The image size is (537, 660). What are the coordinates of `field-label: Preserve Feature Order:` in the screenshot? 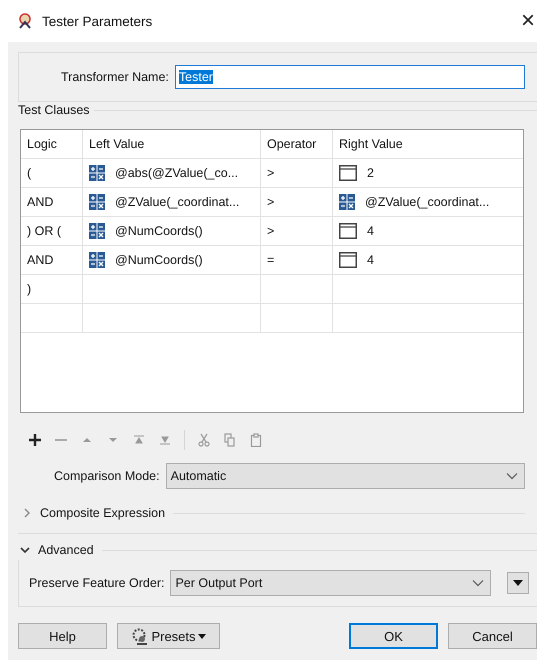 It's located at (96, 583).